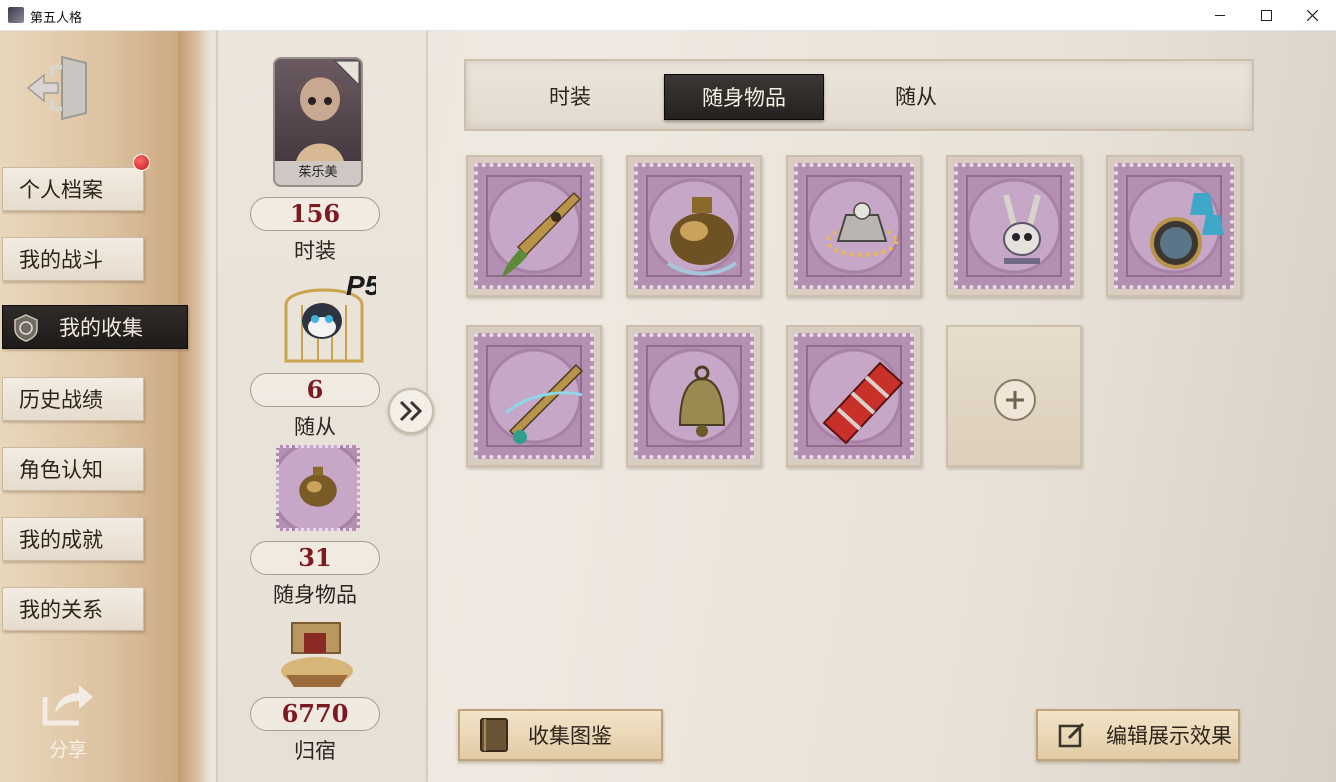 The height and width of the screenshot is (782, 1336). I want to click on accessory-count: 31, so click(315, 558).